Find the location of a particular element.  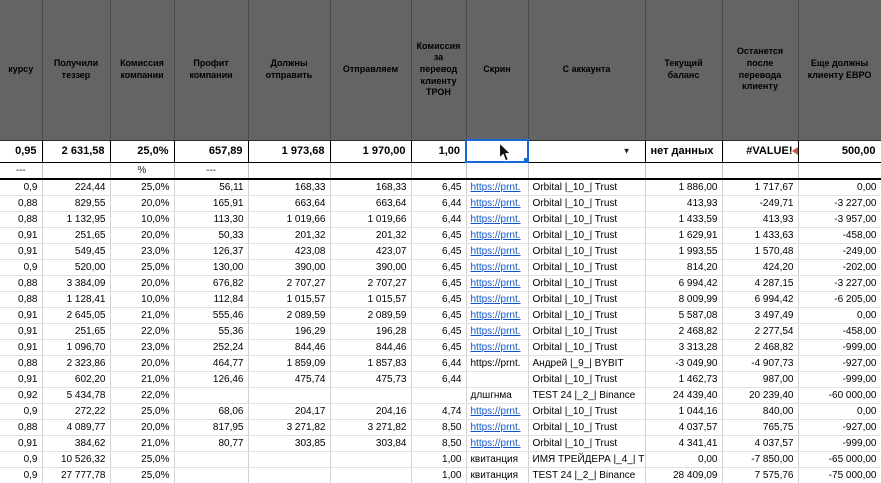

cell-after_transfer: 987,00 is located at coordinates (760, 379).